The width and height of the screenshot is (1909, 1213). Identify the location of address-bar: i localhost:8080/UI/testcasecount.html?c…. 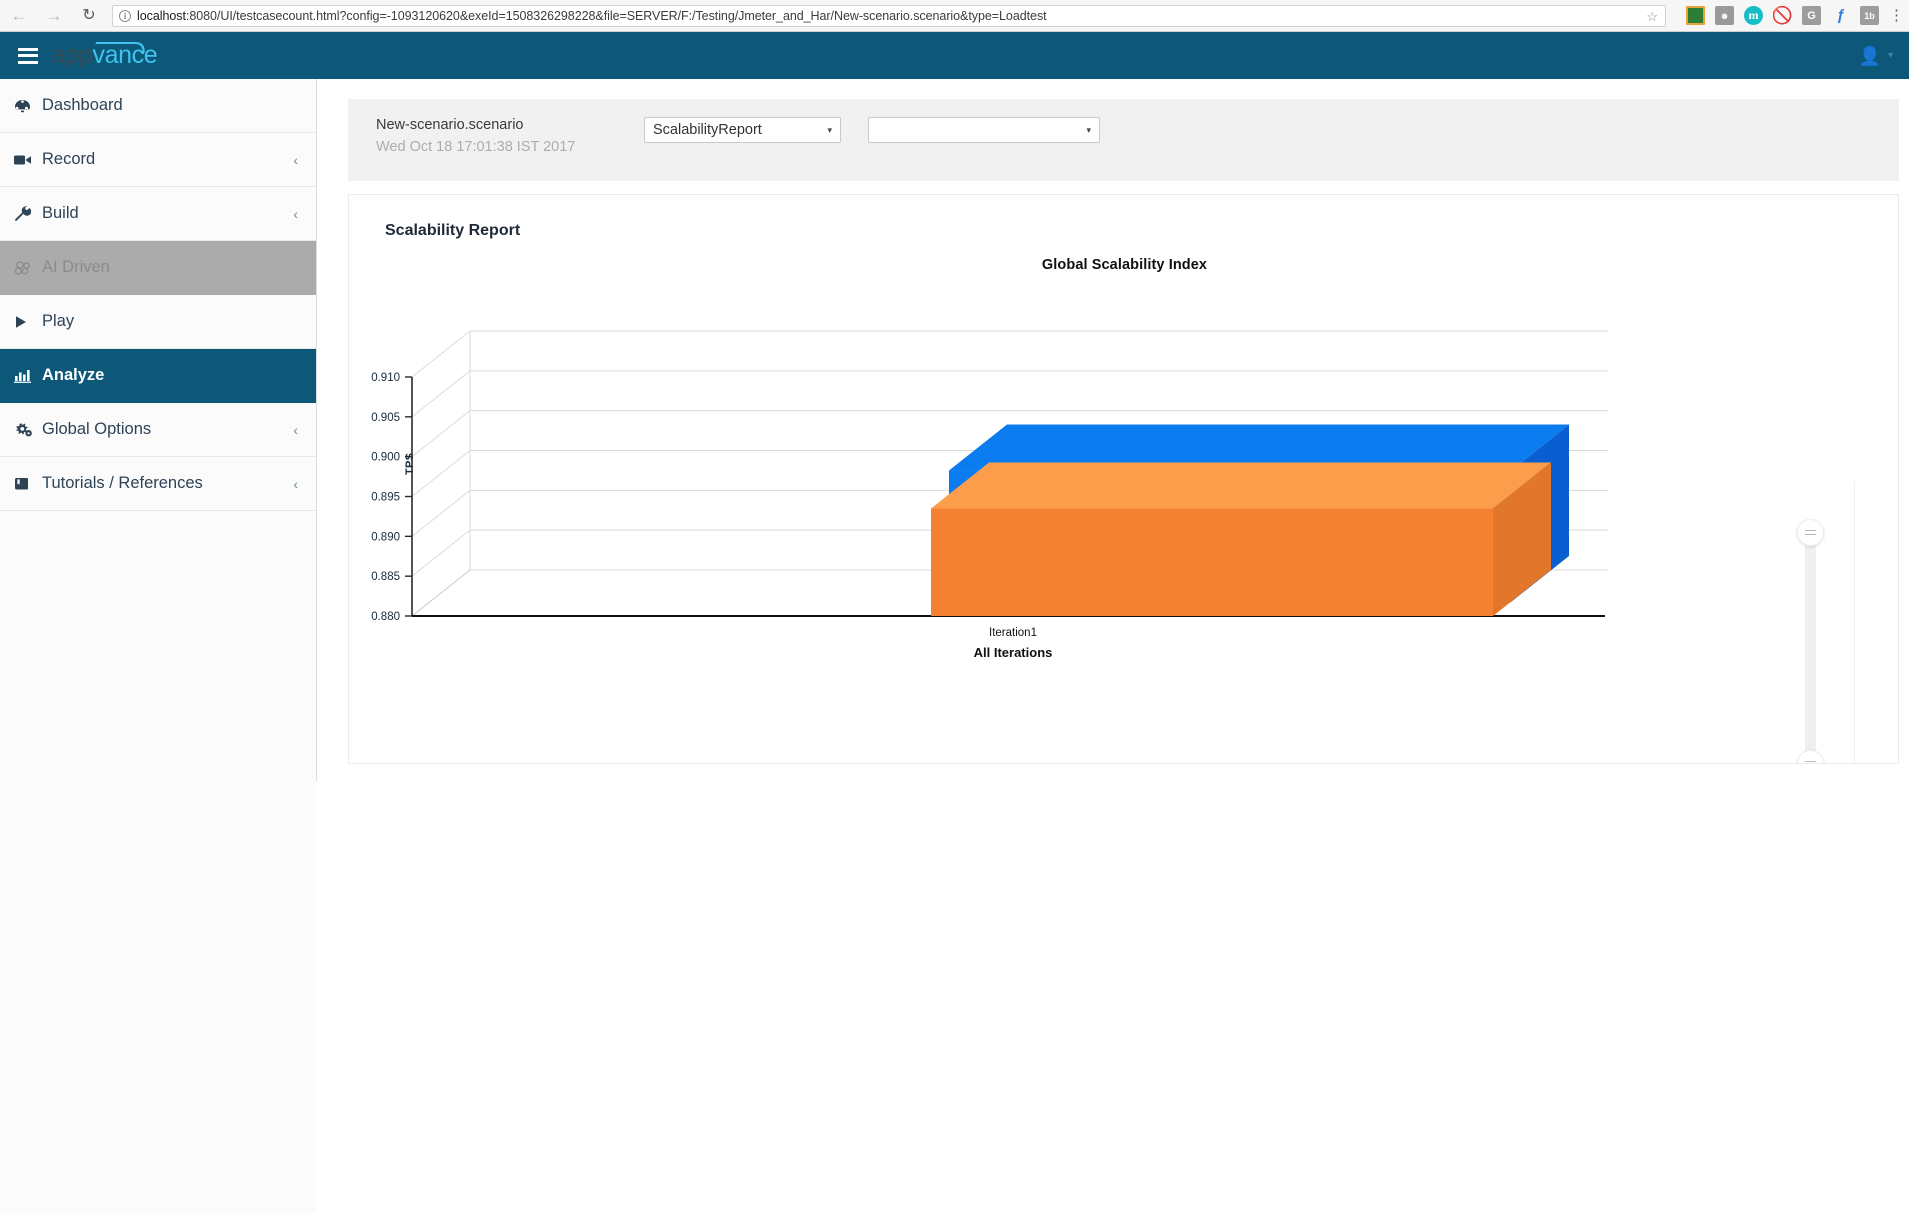
(889, 15).